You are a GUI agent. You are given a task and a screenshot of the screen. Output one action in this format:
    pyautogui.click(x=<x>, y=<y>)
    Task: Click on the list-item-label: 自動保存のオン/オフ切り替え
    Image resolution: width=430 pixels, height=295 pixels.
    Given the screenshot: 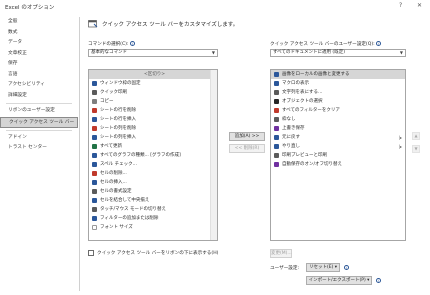 What is the action you would take?
    pyautogui.click(x=312, y=164)
    